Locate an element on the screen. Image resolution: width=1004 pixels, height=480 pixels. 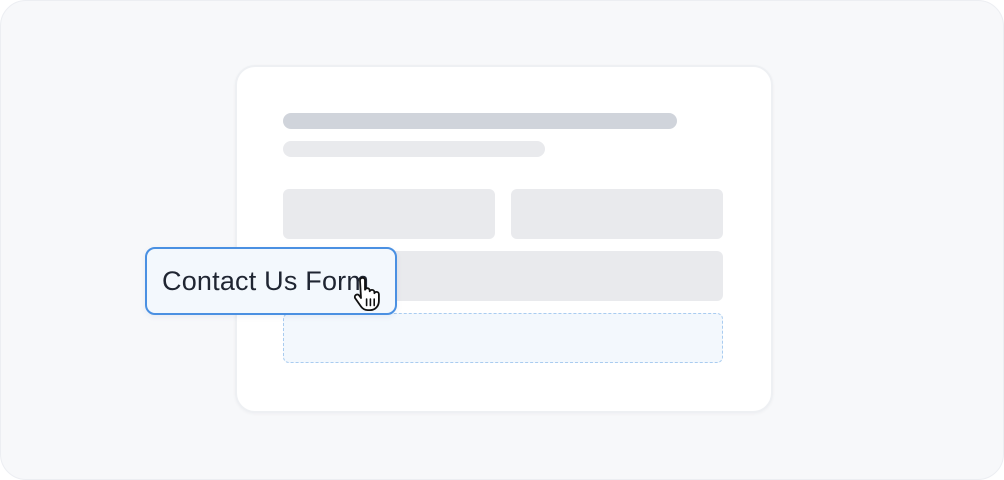
skeleton-subtitle-bar is located at coordinates (414, 149).